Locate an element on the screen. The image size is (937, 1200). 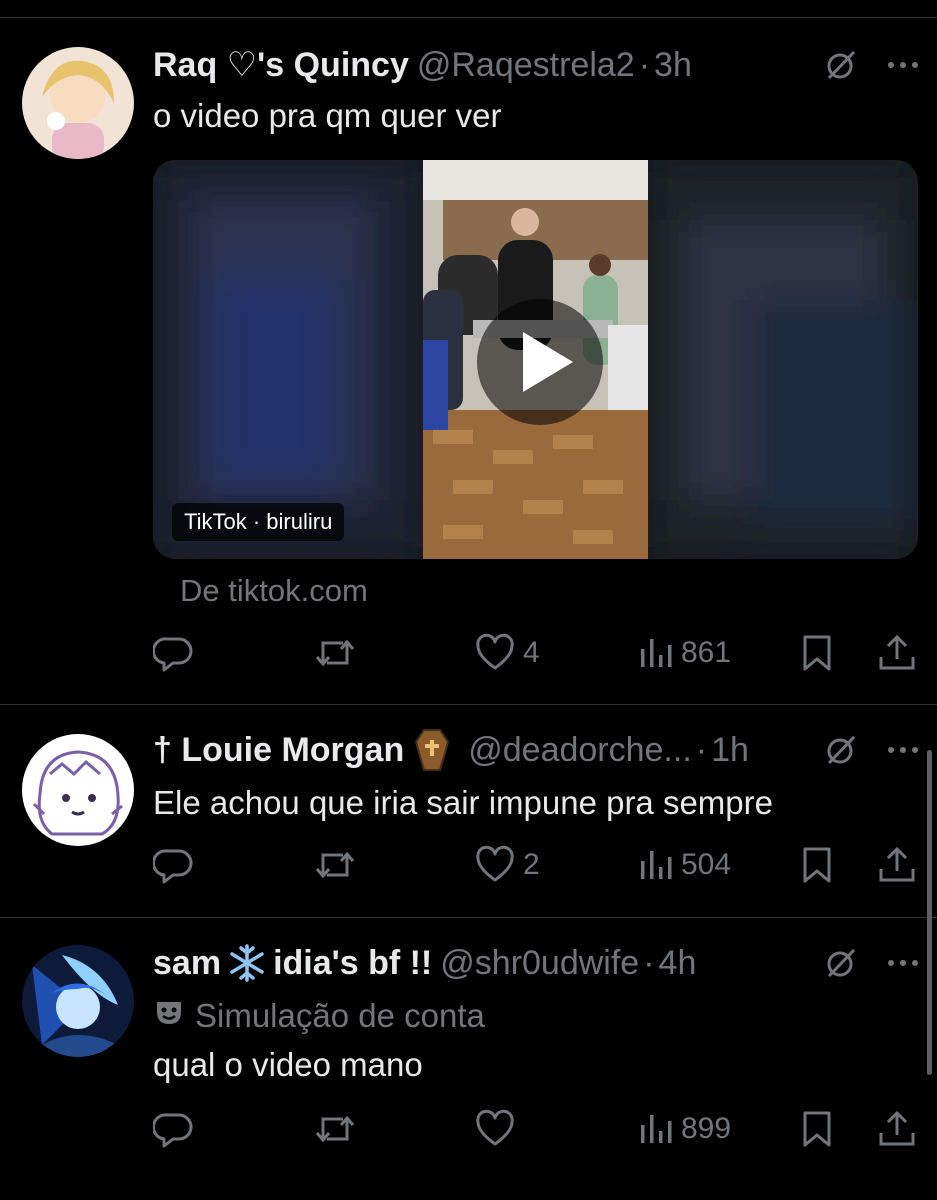
media-source-badge: TikTok · biruliru is located at coordinates (258, 522).